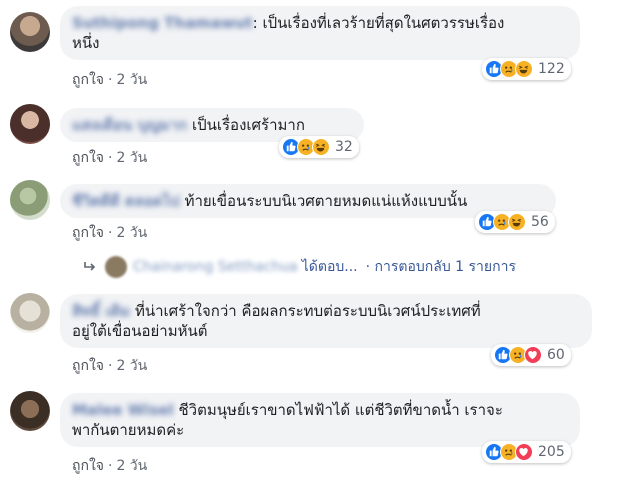 This screenshot has height=487, width=622. I want to click on reply-count: · การตอบกลับ 1 รายการ, so click(440, 267).